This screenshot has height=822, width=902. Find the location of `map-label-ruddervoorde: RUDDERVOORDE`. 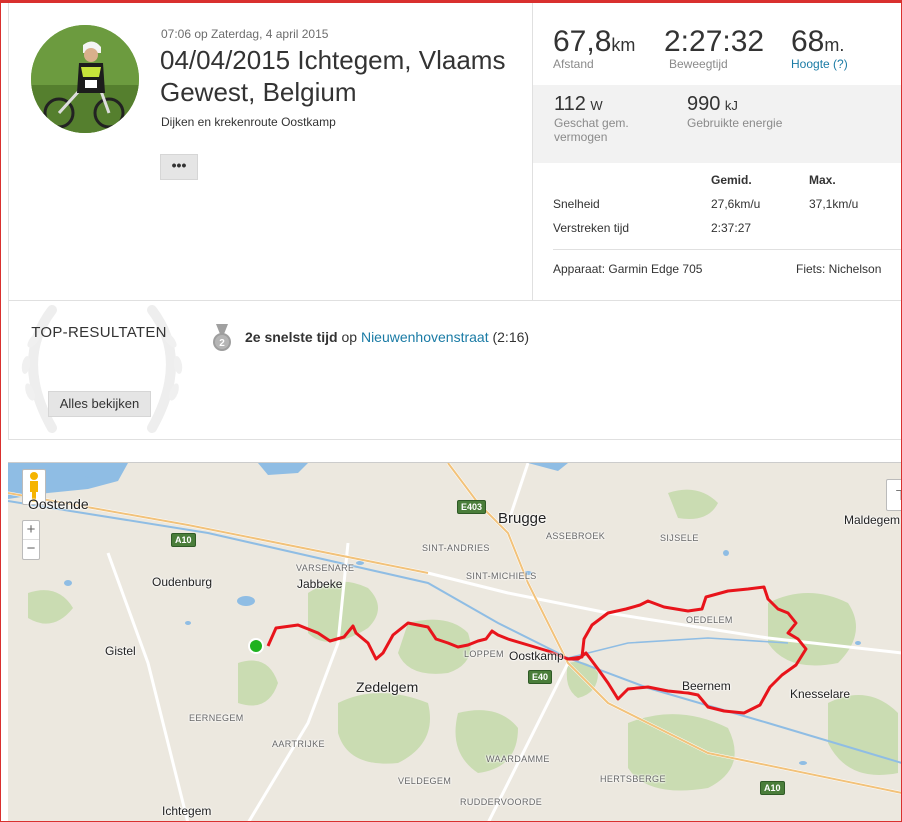

map-label-ruddervoorde: RUDDERVOORDE is located at coordinates (501, 802).